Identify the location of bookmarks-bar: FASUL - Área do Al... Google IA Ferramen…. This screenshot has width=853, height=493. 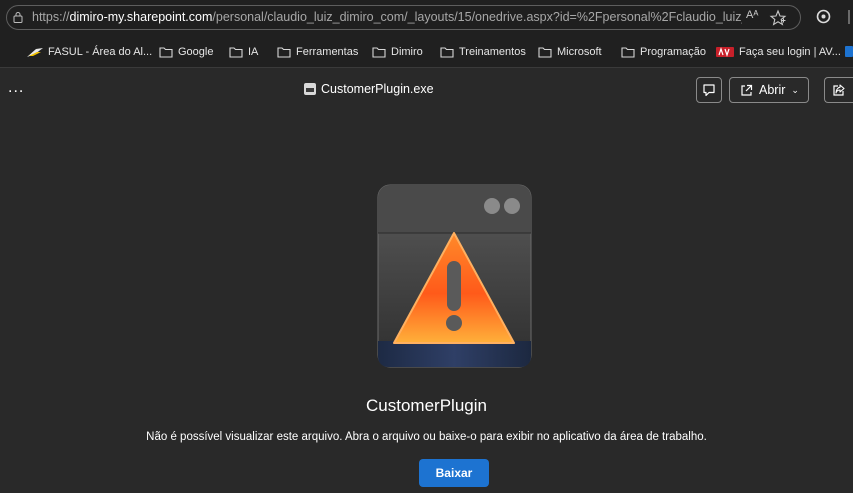
(426, 51).